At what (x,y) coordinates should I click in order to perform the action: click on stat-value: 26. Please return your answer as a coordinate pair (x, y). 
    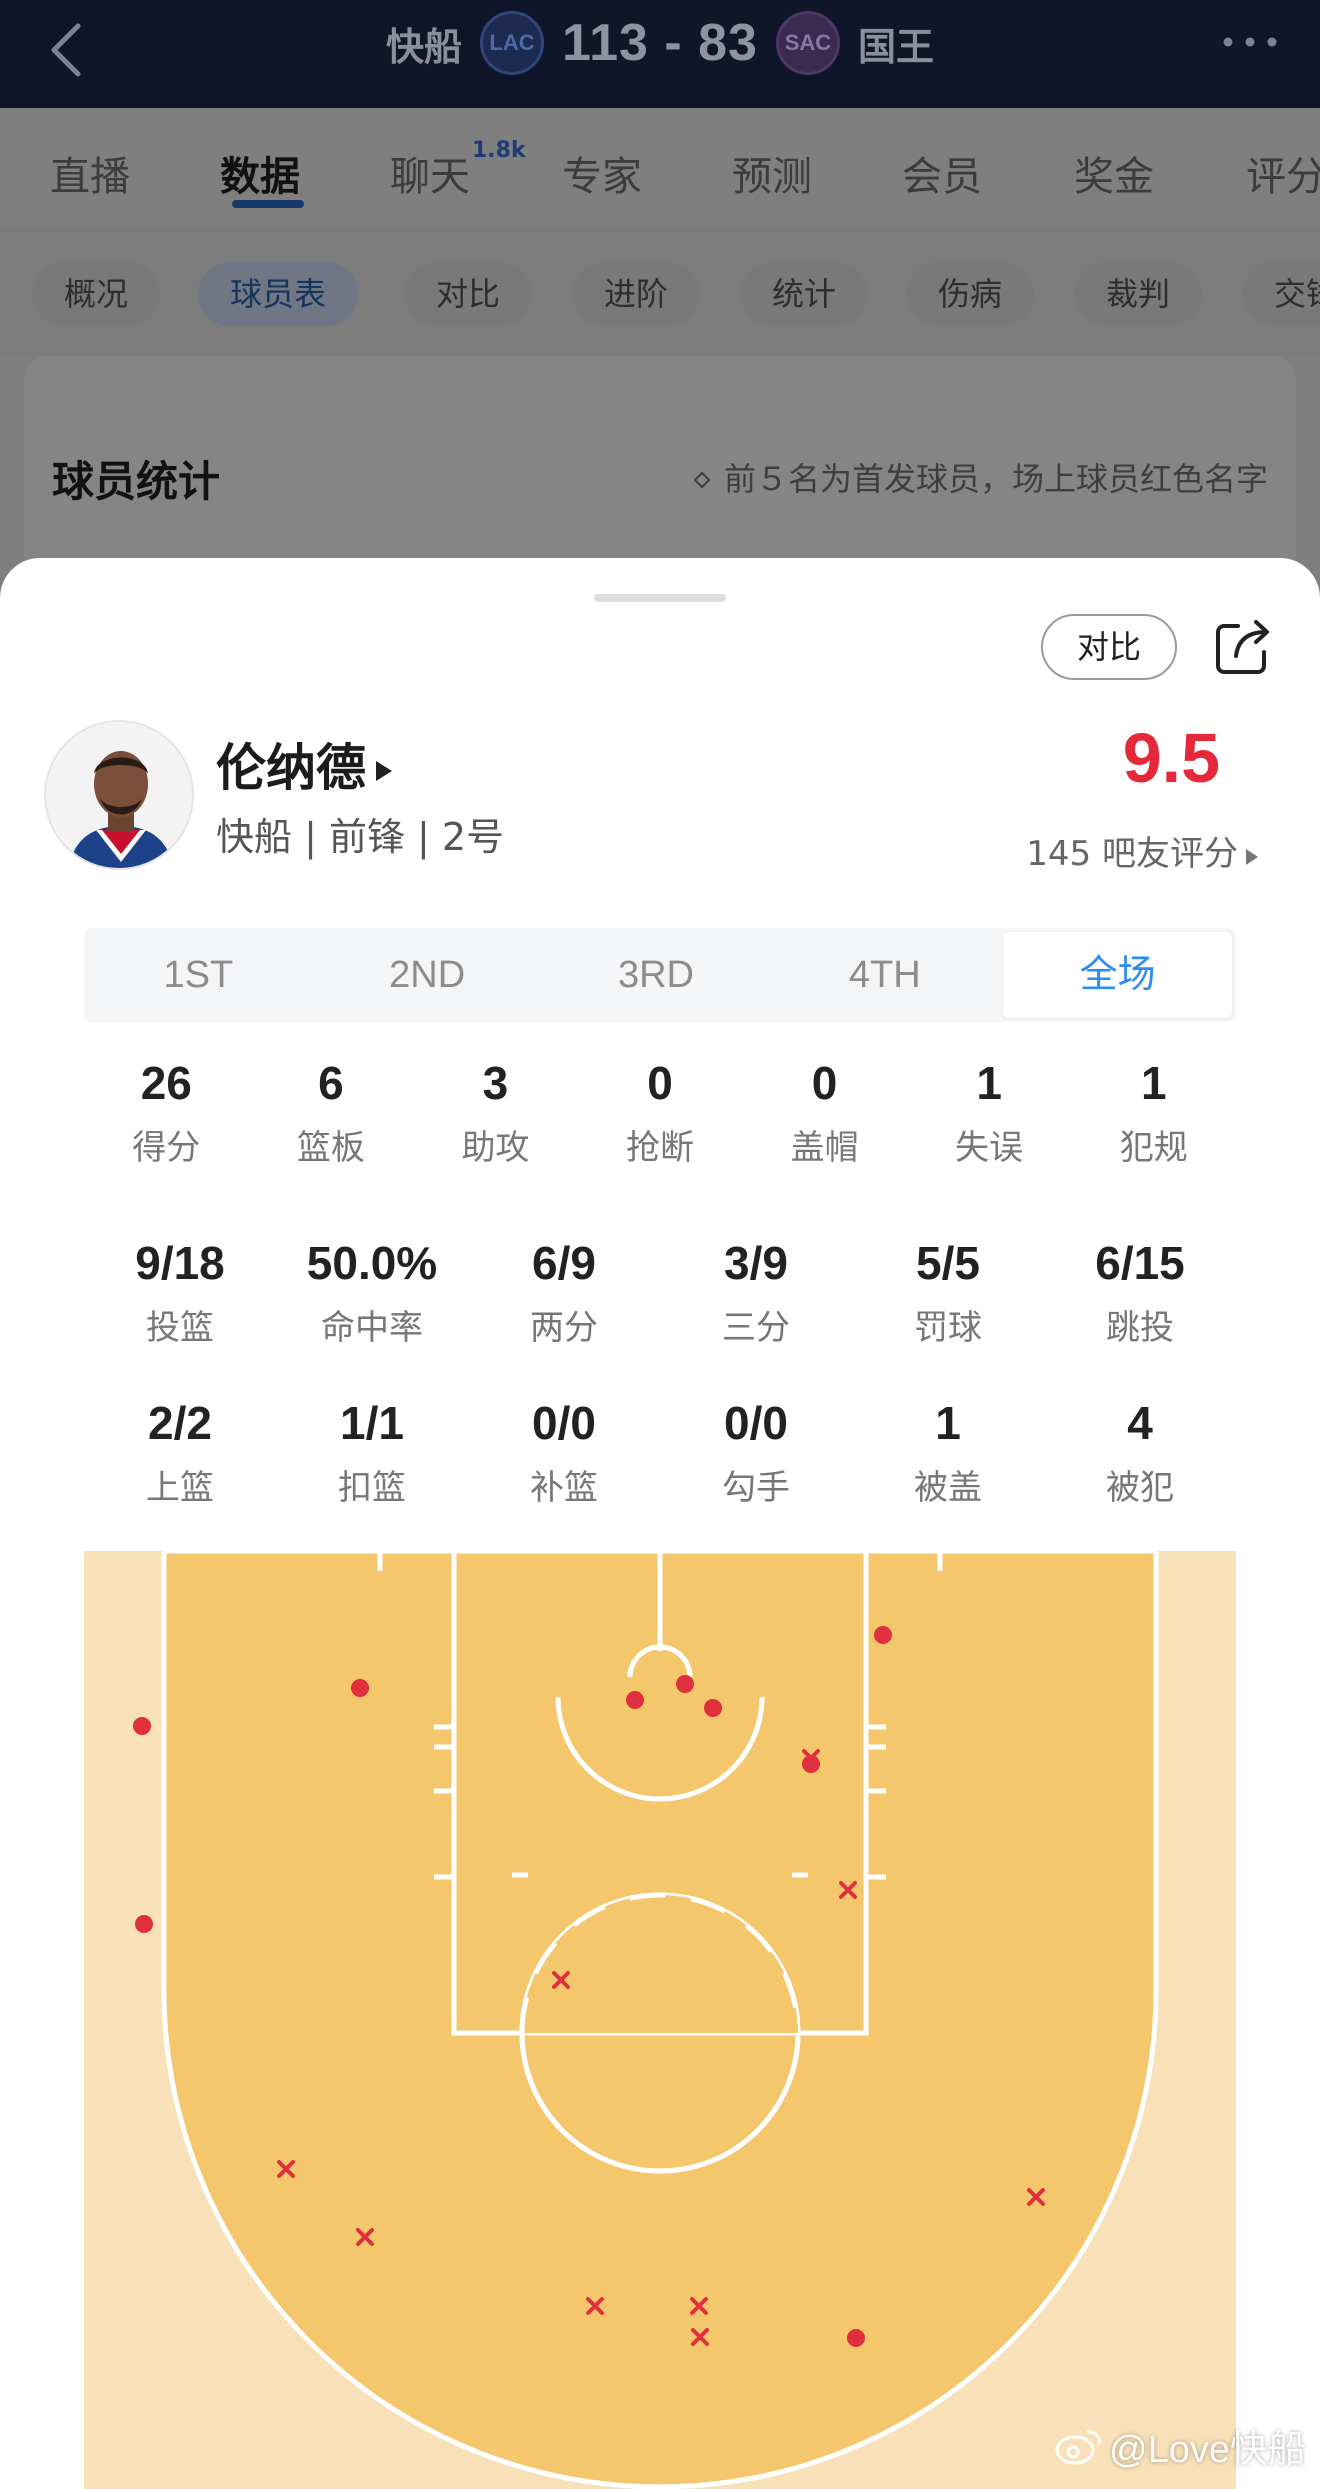
    Looking at the image, I should click on (166, 1083).